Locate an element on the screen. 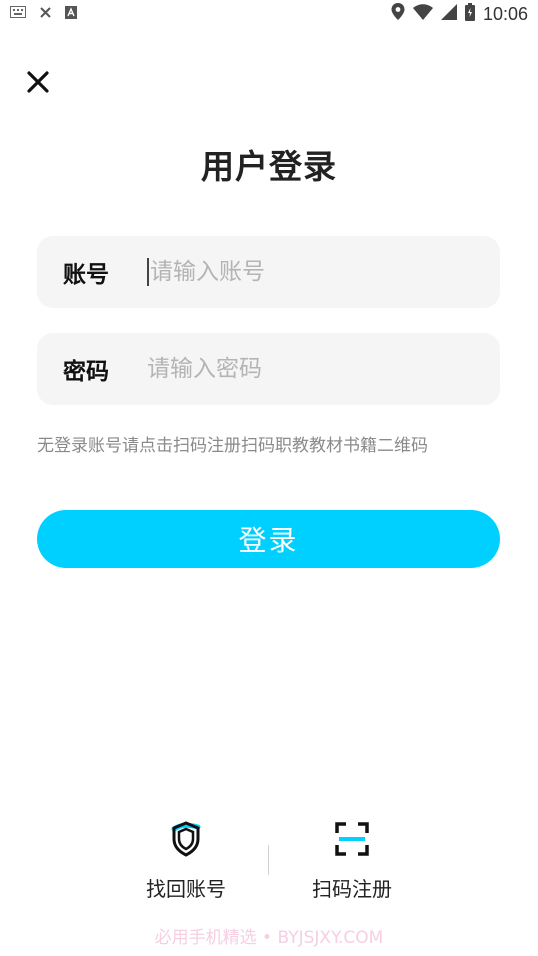 The width and height of the screenshot is (538, 956). account-input is located at coordinates (310, 272).